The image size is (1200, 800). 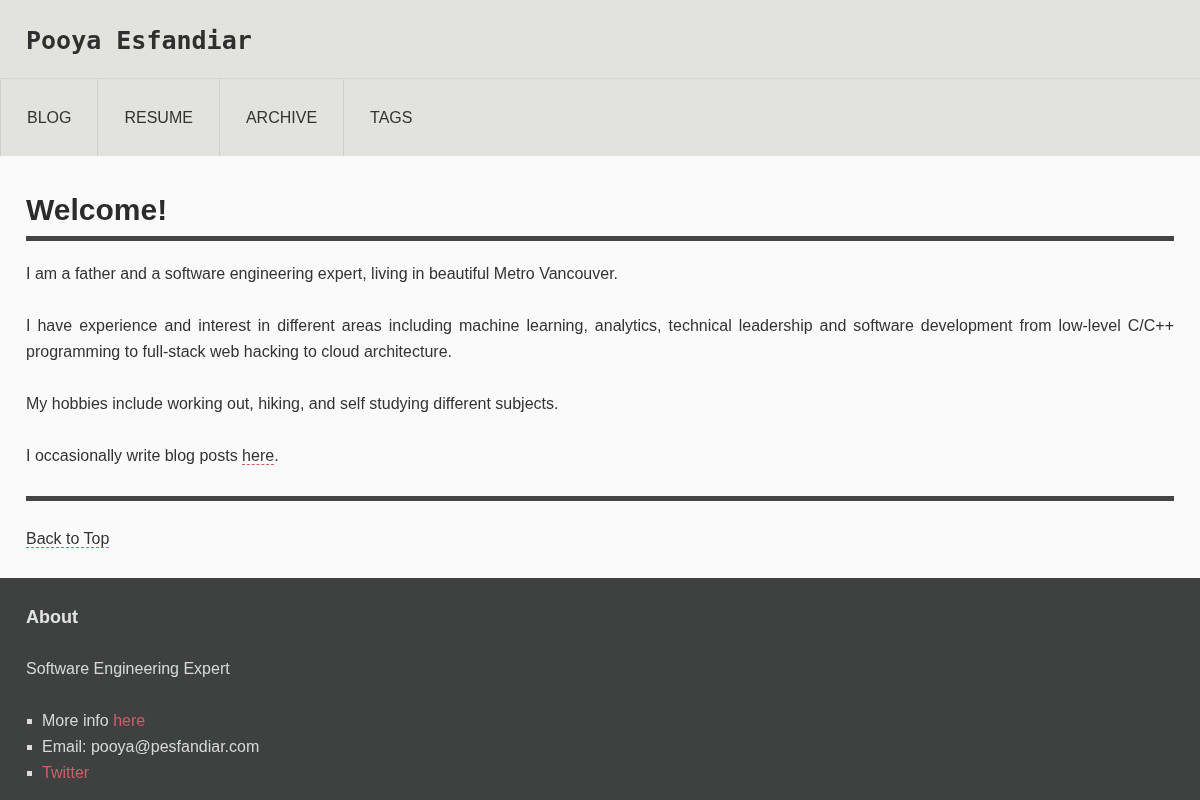 I want to click on footer-list-text: More info here, so click(x=94, y=721).